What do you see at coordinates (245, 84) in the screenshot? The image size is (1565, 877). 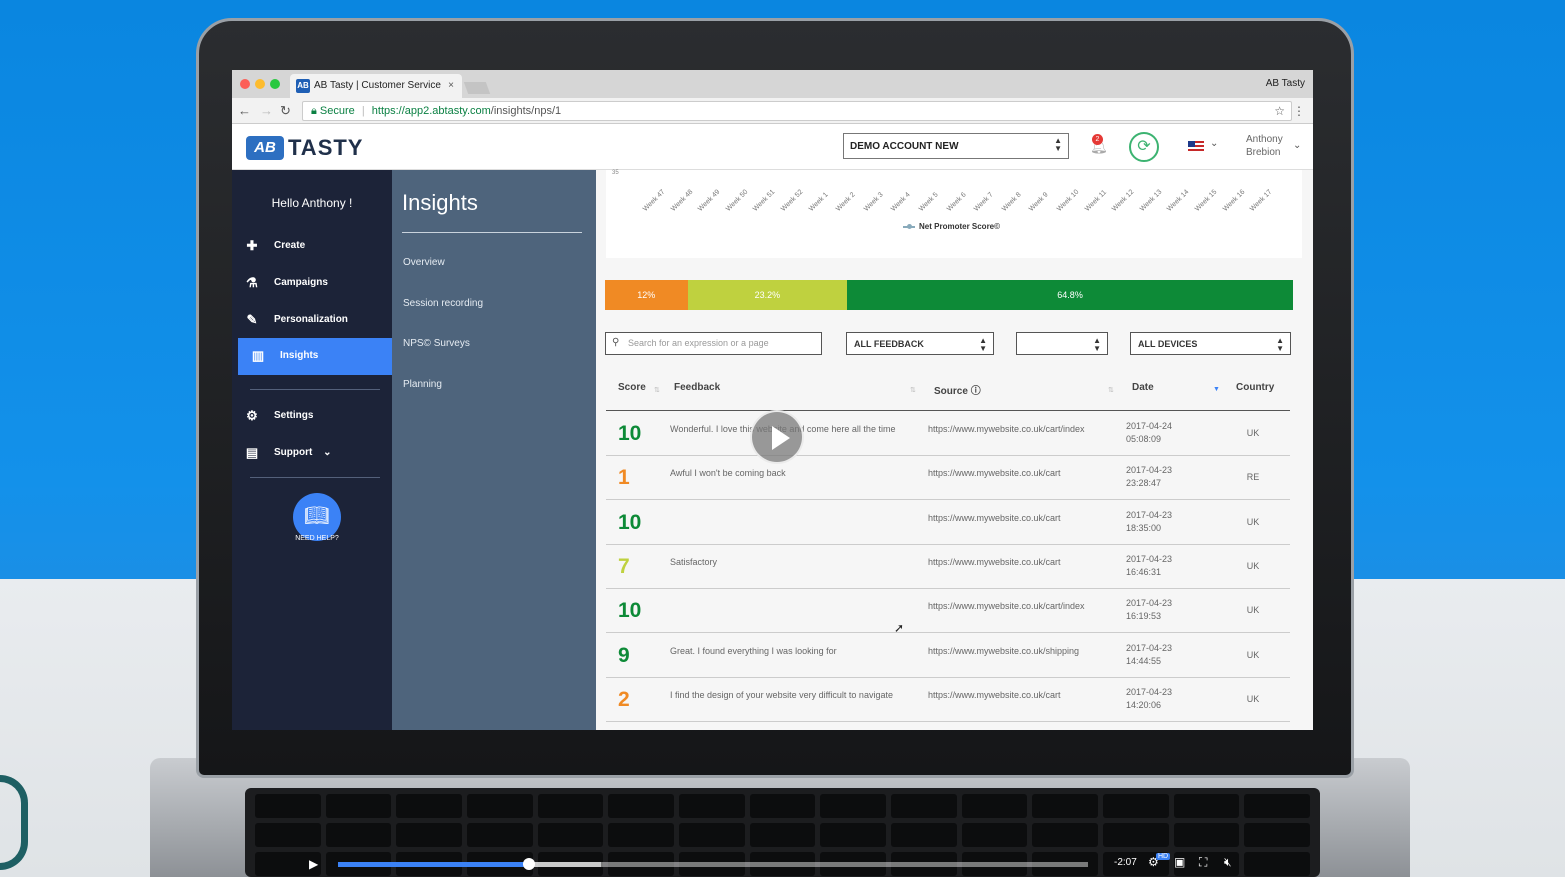 I see `close-window-button` at bounding box center [245, 84].